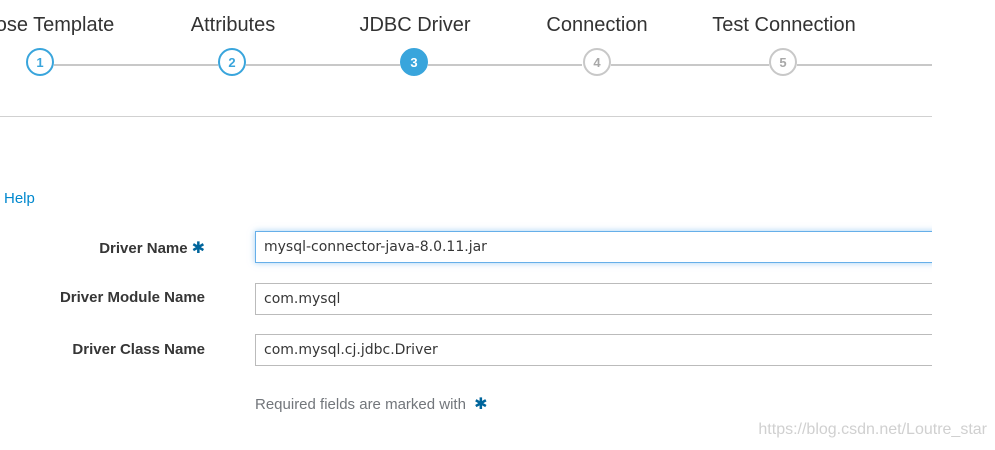  Describe the element at coordinates (233, 25) in the screenshot. I see `step-label-attributes: Attributes` at that location.